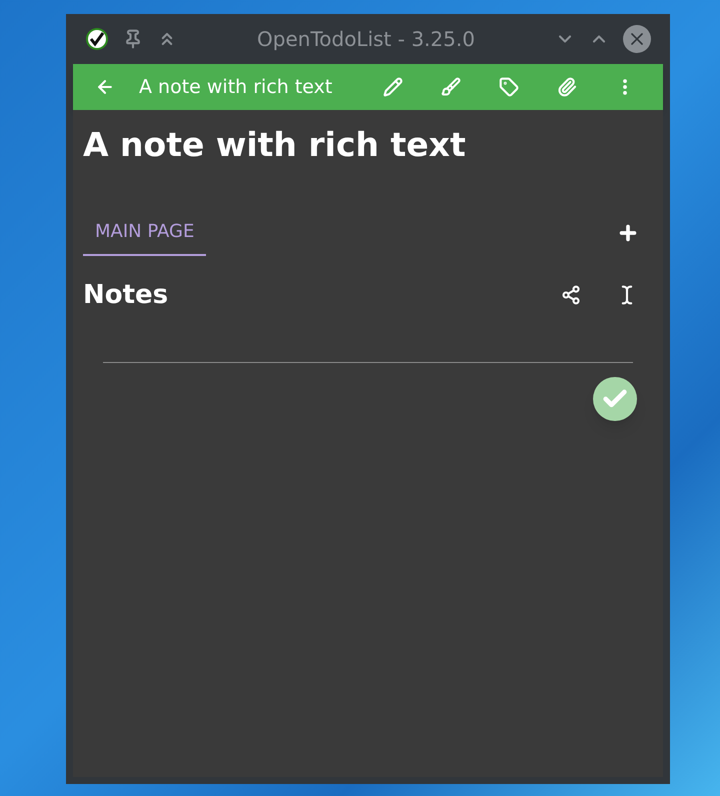  I want to click on section-title: Notes, so click(126, 295).